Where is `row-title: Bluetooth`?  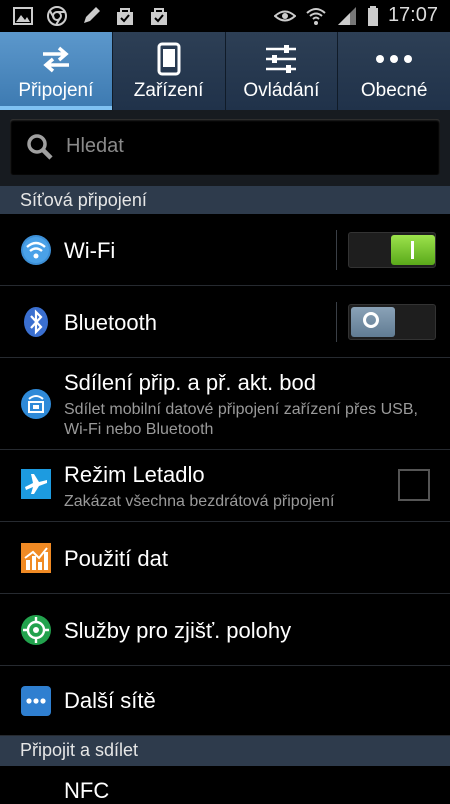
row-title: Bluetooth is located at coordinates (110, 322).